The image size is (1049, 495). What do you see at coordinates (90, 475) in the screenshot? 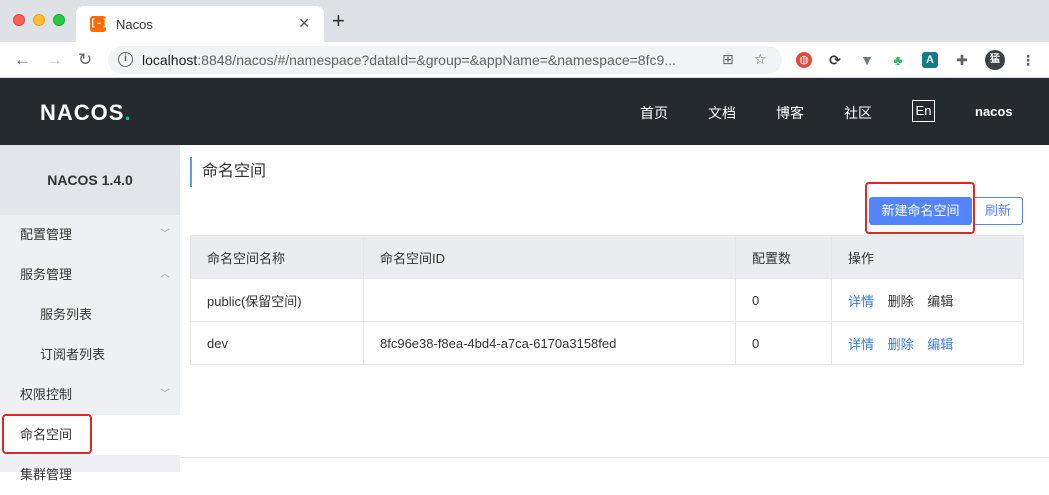
I see `sidebar-item-cluster-management: 集群管理` at bounding box center [90, 475].